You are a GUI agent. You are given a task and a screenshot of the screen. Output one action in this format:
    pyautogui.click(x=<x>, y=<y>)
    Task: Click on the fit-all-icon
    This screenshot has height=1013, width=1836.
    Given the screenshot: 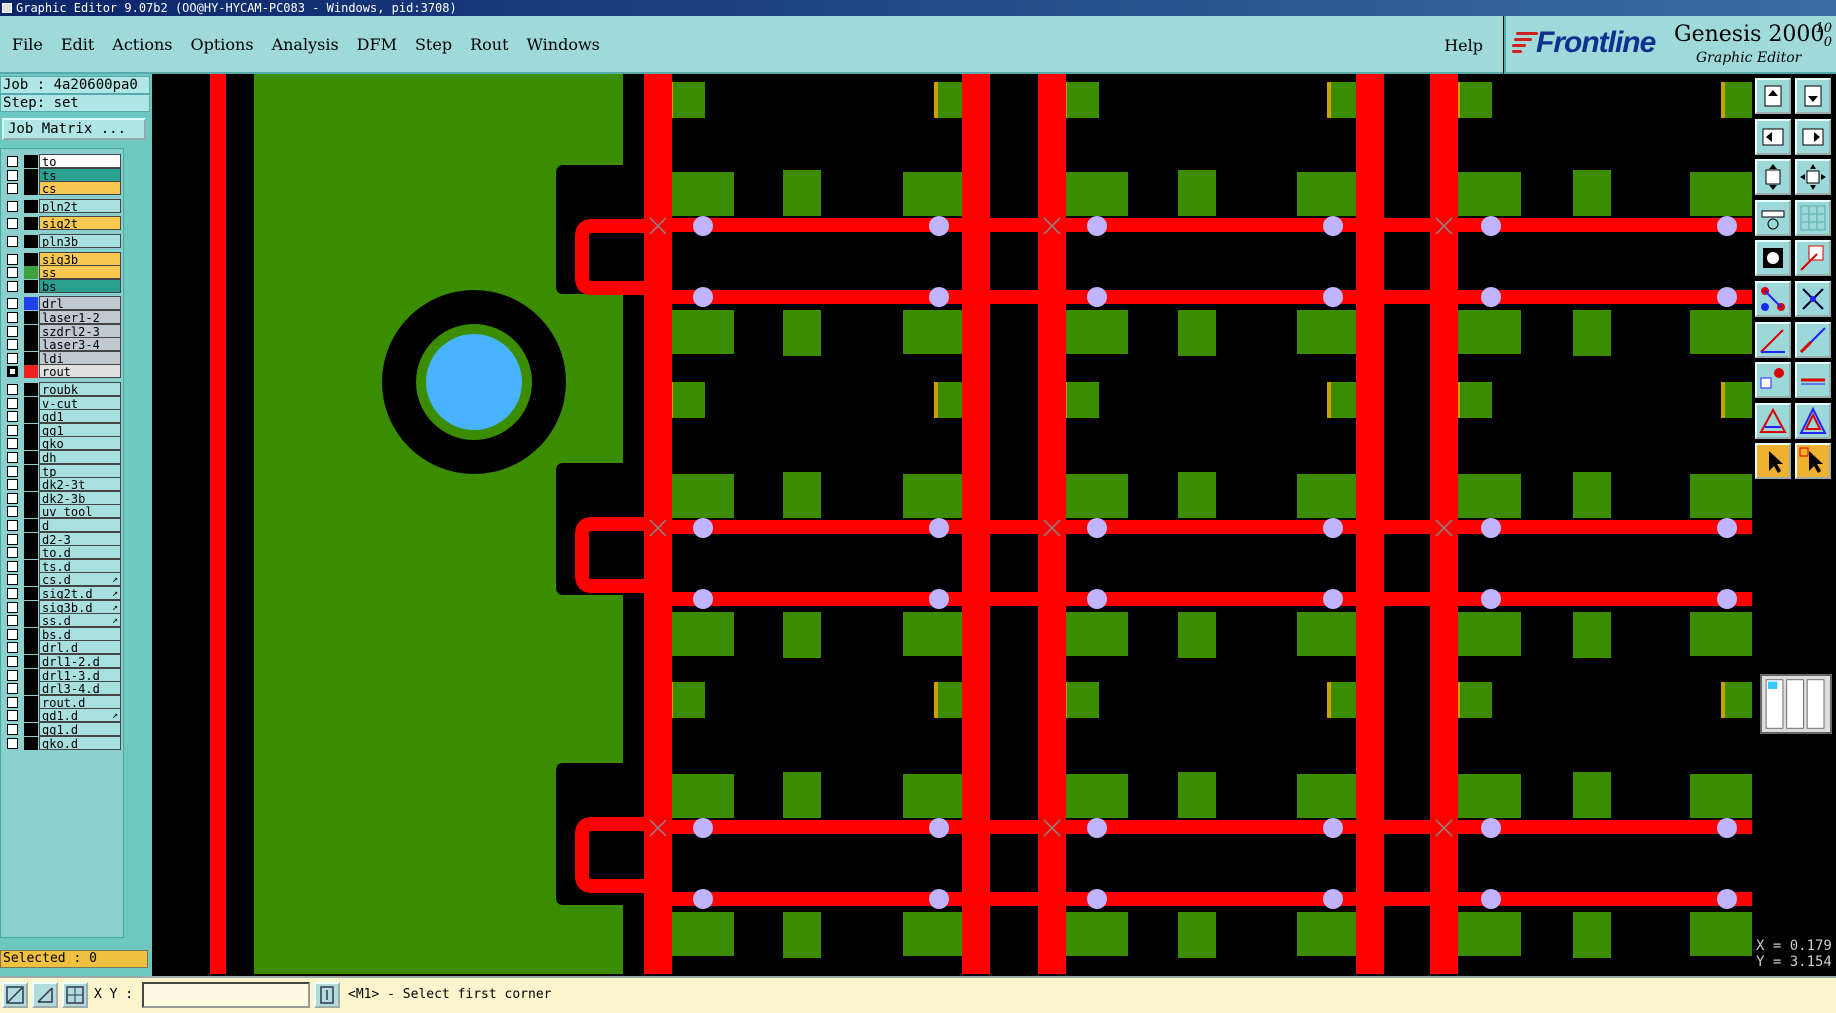 What is the action you would take?
    pyautogui.click(x=1813, y=177)
    